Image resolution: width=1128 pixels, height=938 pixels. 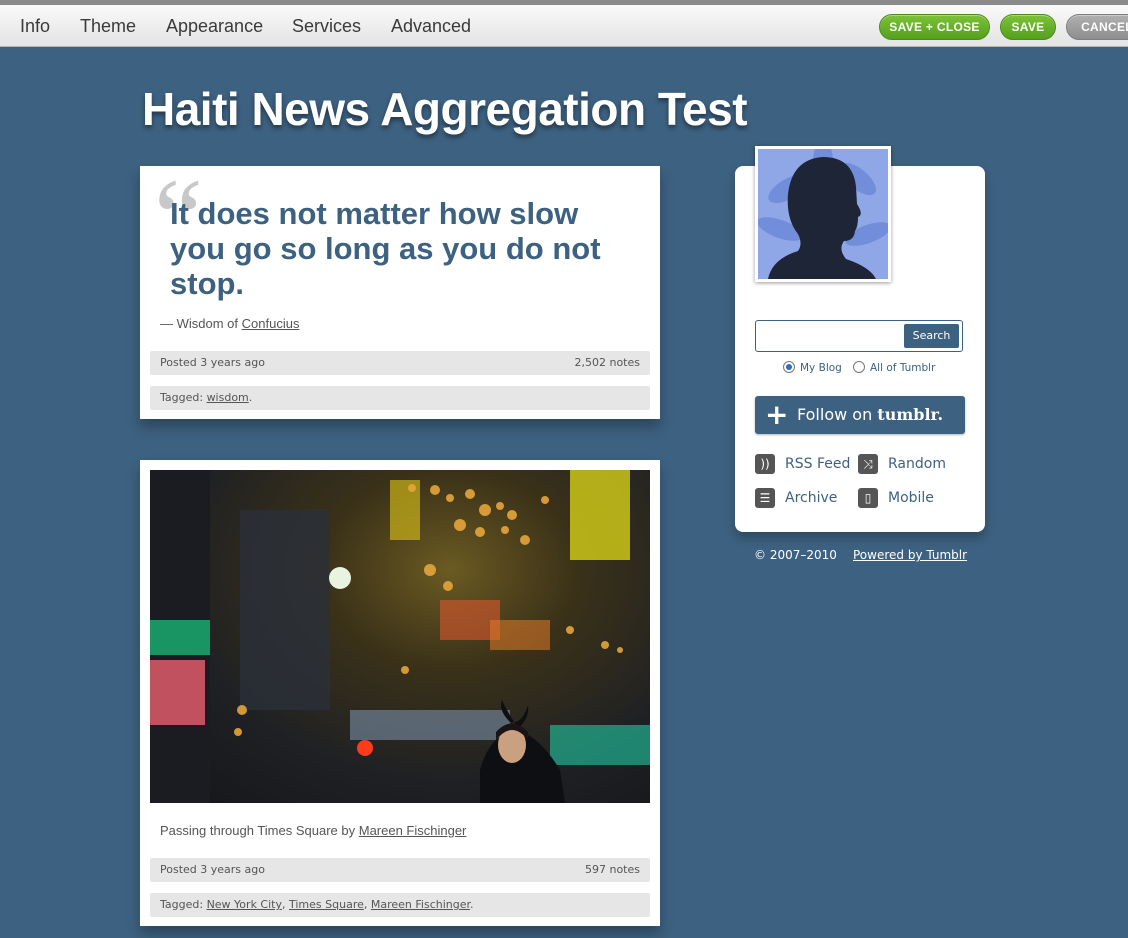 What do you see at coordinates (244, 904) in the screenshot?
I see `tag-link: New York City` at bounding box center [244, 904].